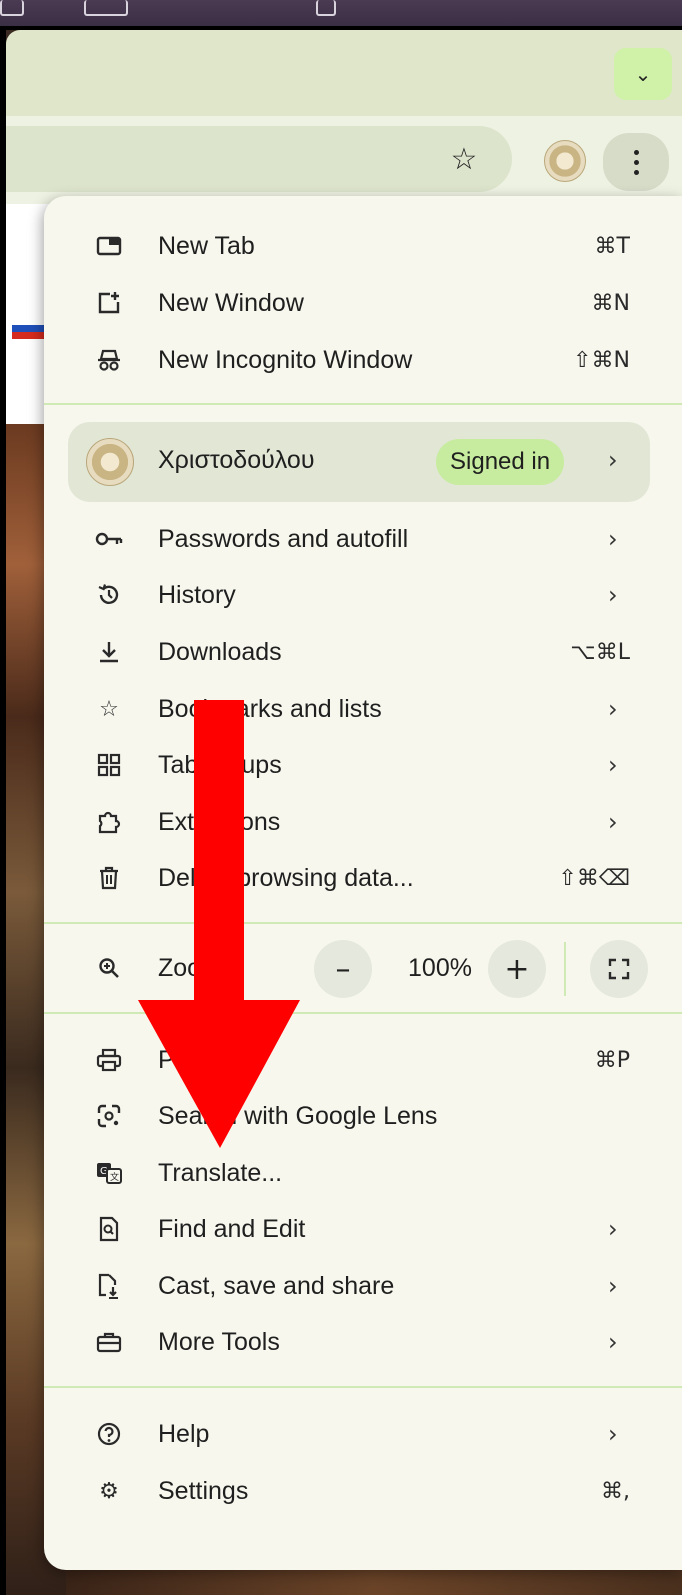 The height and width of the screenshot is (1595, 682). I want to click on incognito-icon, so click(109, 360).